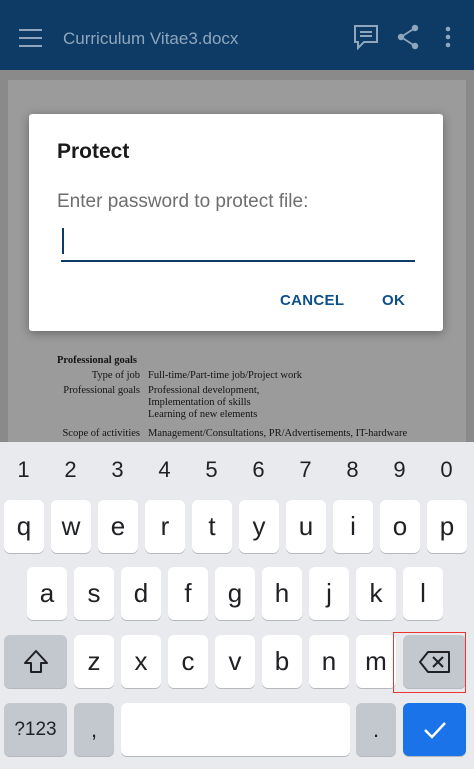 The height and width of the screenshot is (769, 474). What do you see at coordinates (423, 593) in the screenshot?
I see `key-l: l` at bounding box center [423, 593].